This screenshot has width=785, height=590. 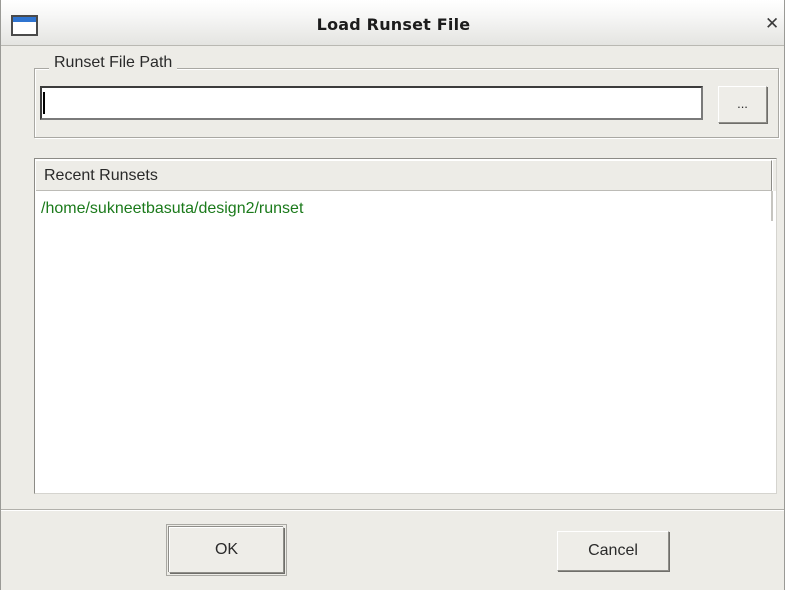 I want to click on dialog-title: Load Runset File, so click(x=393, y=24).